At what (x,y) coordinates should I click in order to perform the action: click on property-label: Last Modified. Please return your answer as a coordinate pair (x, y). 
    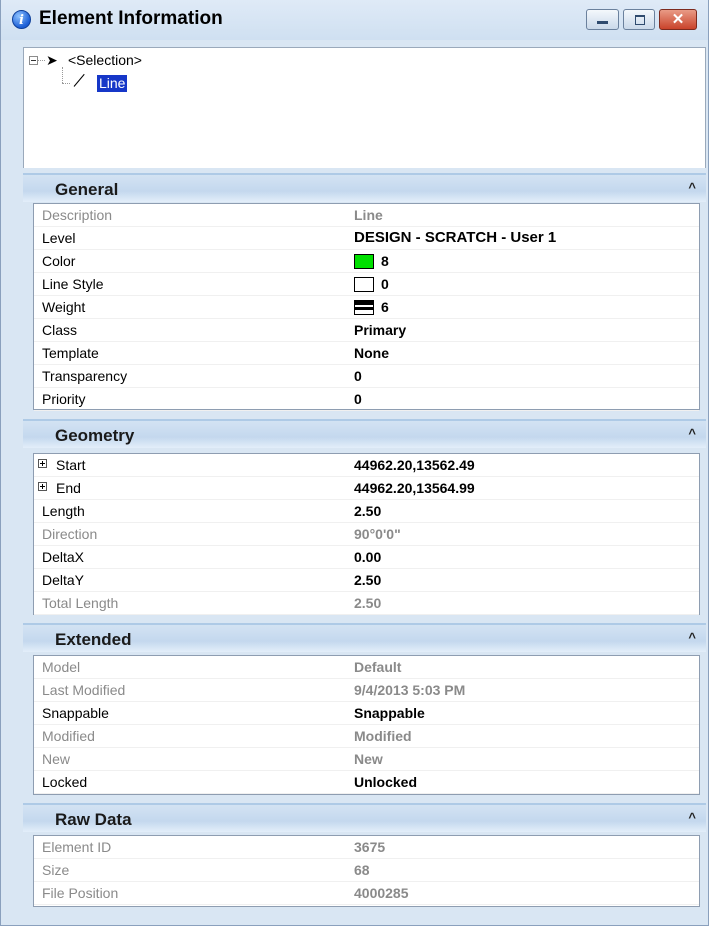
    Looking at the image, I should click on (84, 690).